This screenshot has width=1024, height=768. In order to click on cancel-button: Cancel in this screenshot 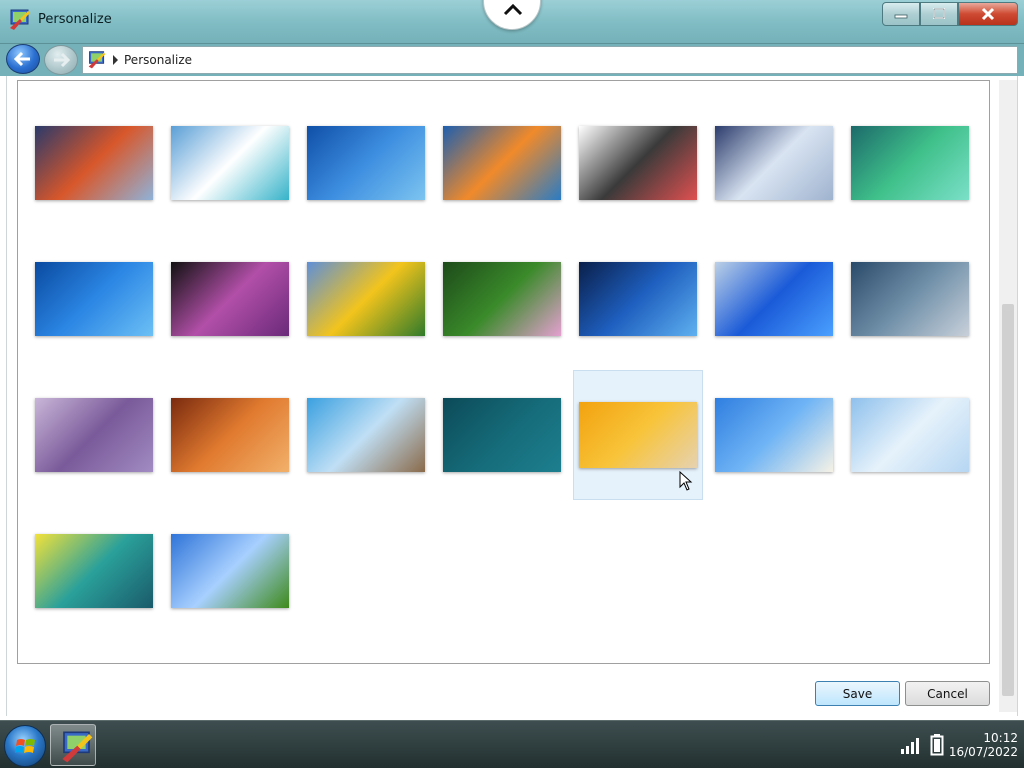, I will do `click(947, 693)`.